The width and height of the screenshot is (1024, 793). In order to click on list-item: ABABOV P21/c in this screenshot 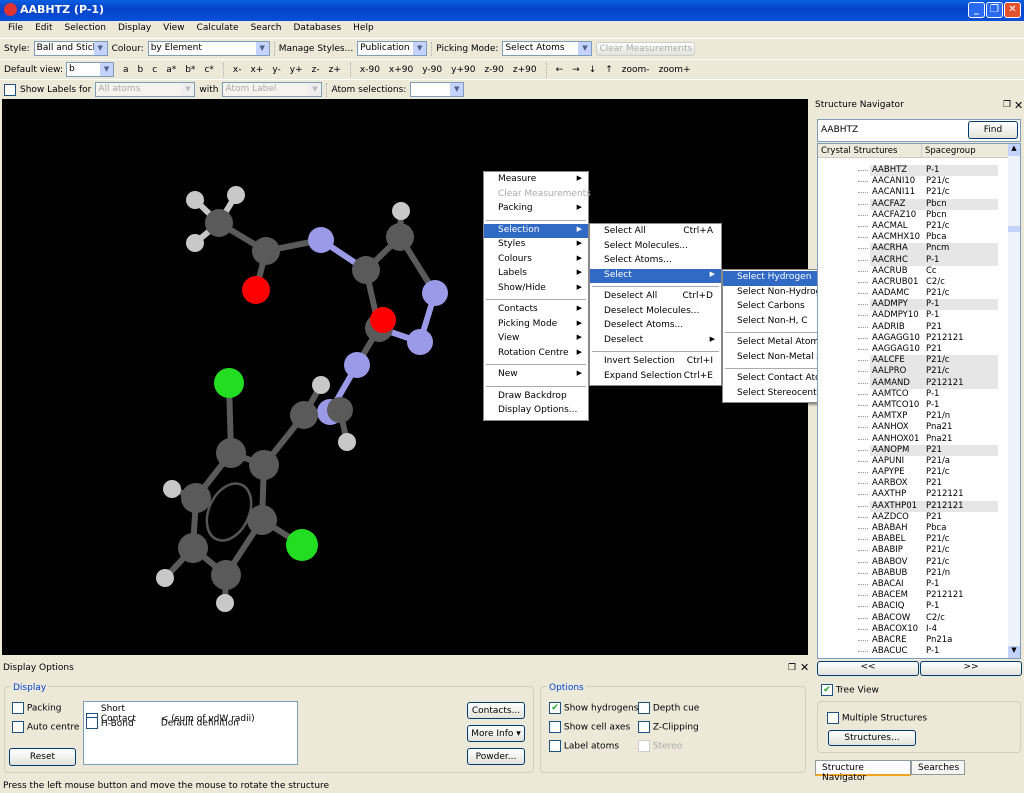, I will do `click(919, 562)`.